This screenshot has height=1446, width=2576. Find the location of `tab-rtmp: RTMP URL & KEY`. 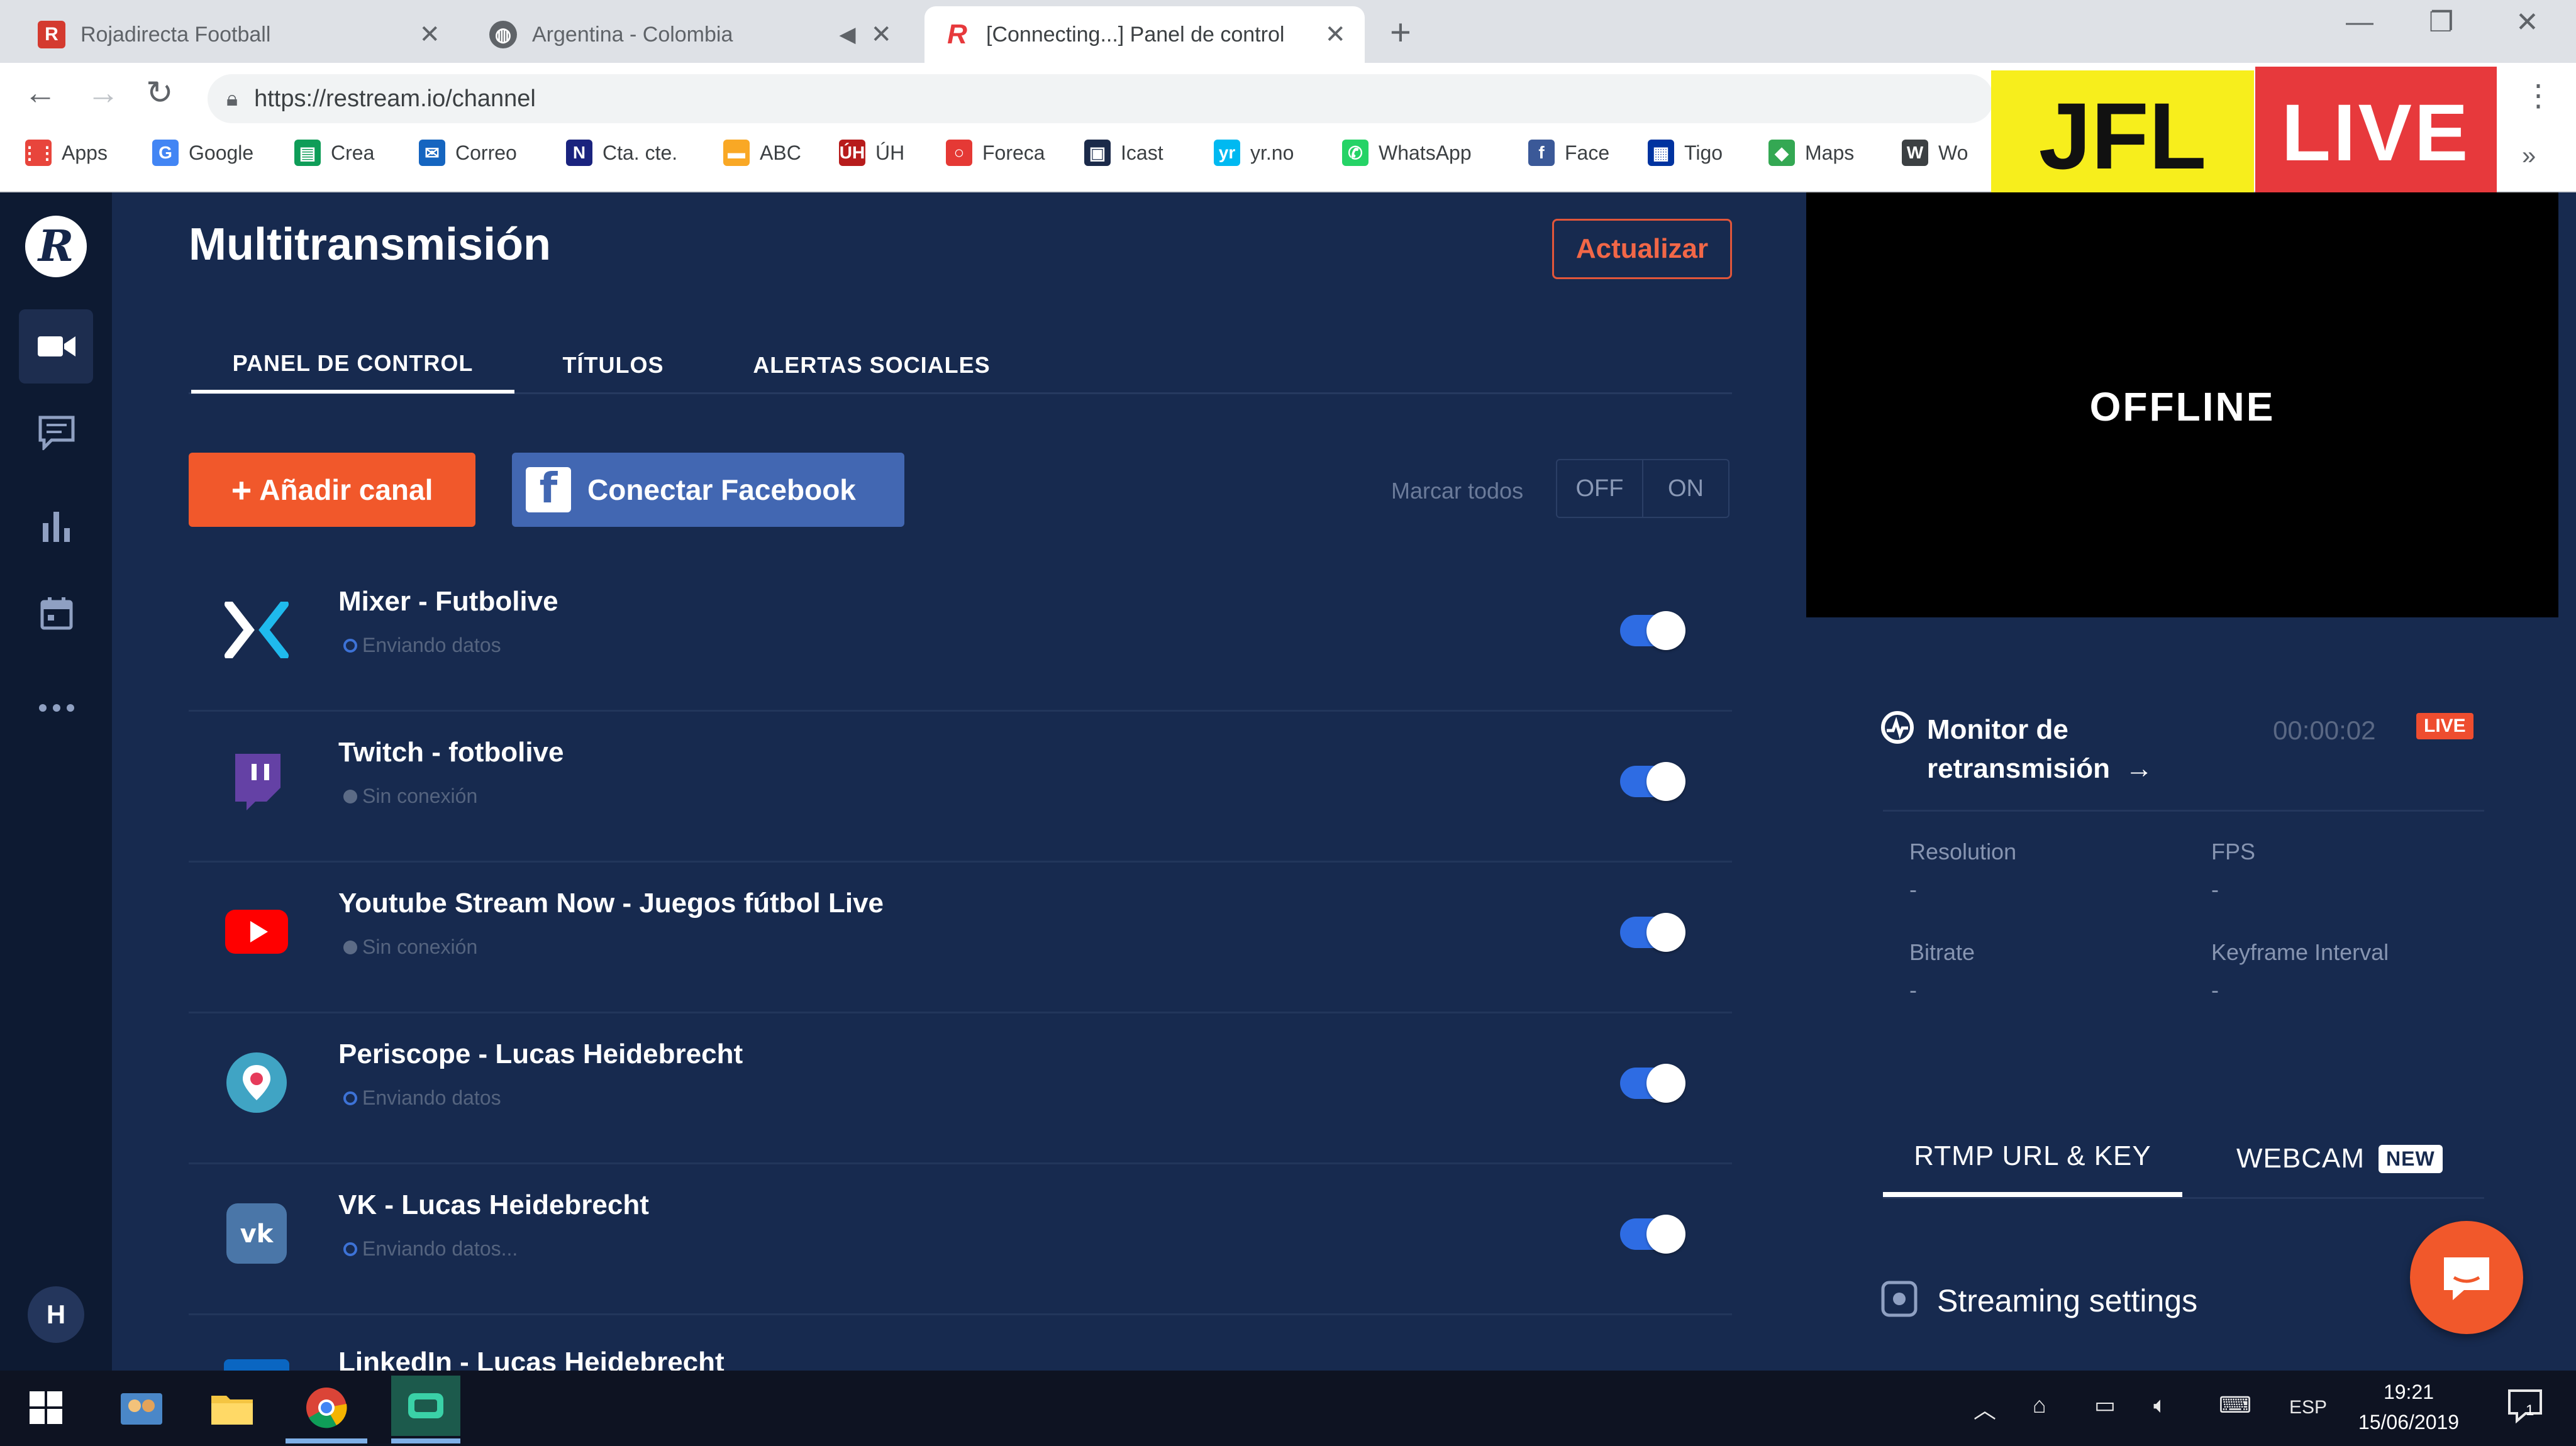

tab-rtmp: RTMP URL & KEY is located at coordinates (2032, 1158).